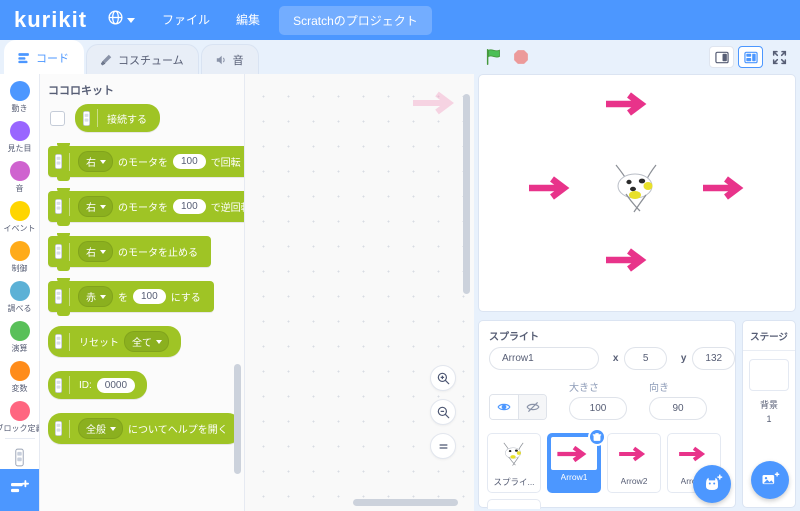 Image resolution: width=800 pixels, height=511 pixels. What do you see at coordinates (186, 20) in the screenshot?
I see `menu-file: ファイル` at bounding box center [186, 20].